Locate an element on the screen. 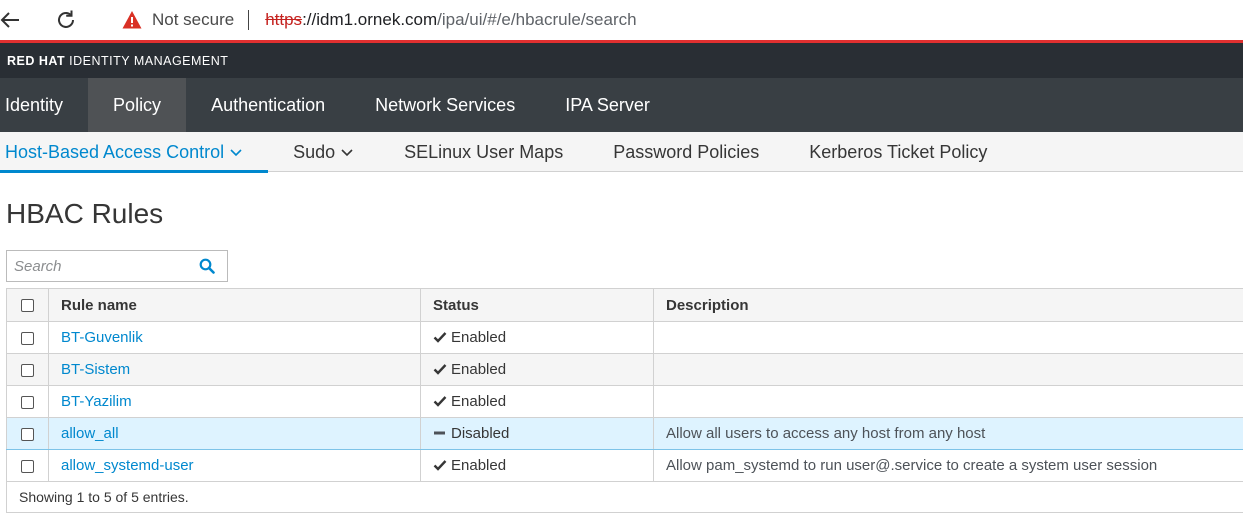 Image resolution: width=1243 pixels, height=525 pixels. table-row: BT-Guvenlik Enabled is located at coordinates (624, 337).